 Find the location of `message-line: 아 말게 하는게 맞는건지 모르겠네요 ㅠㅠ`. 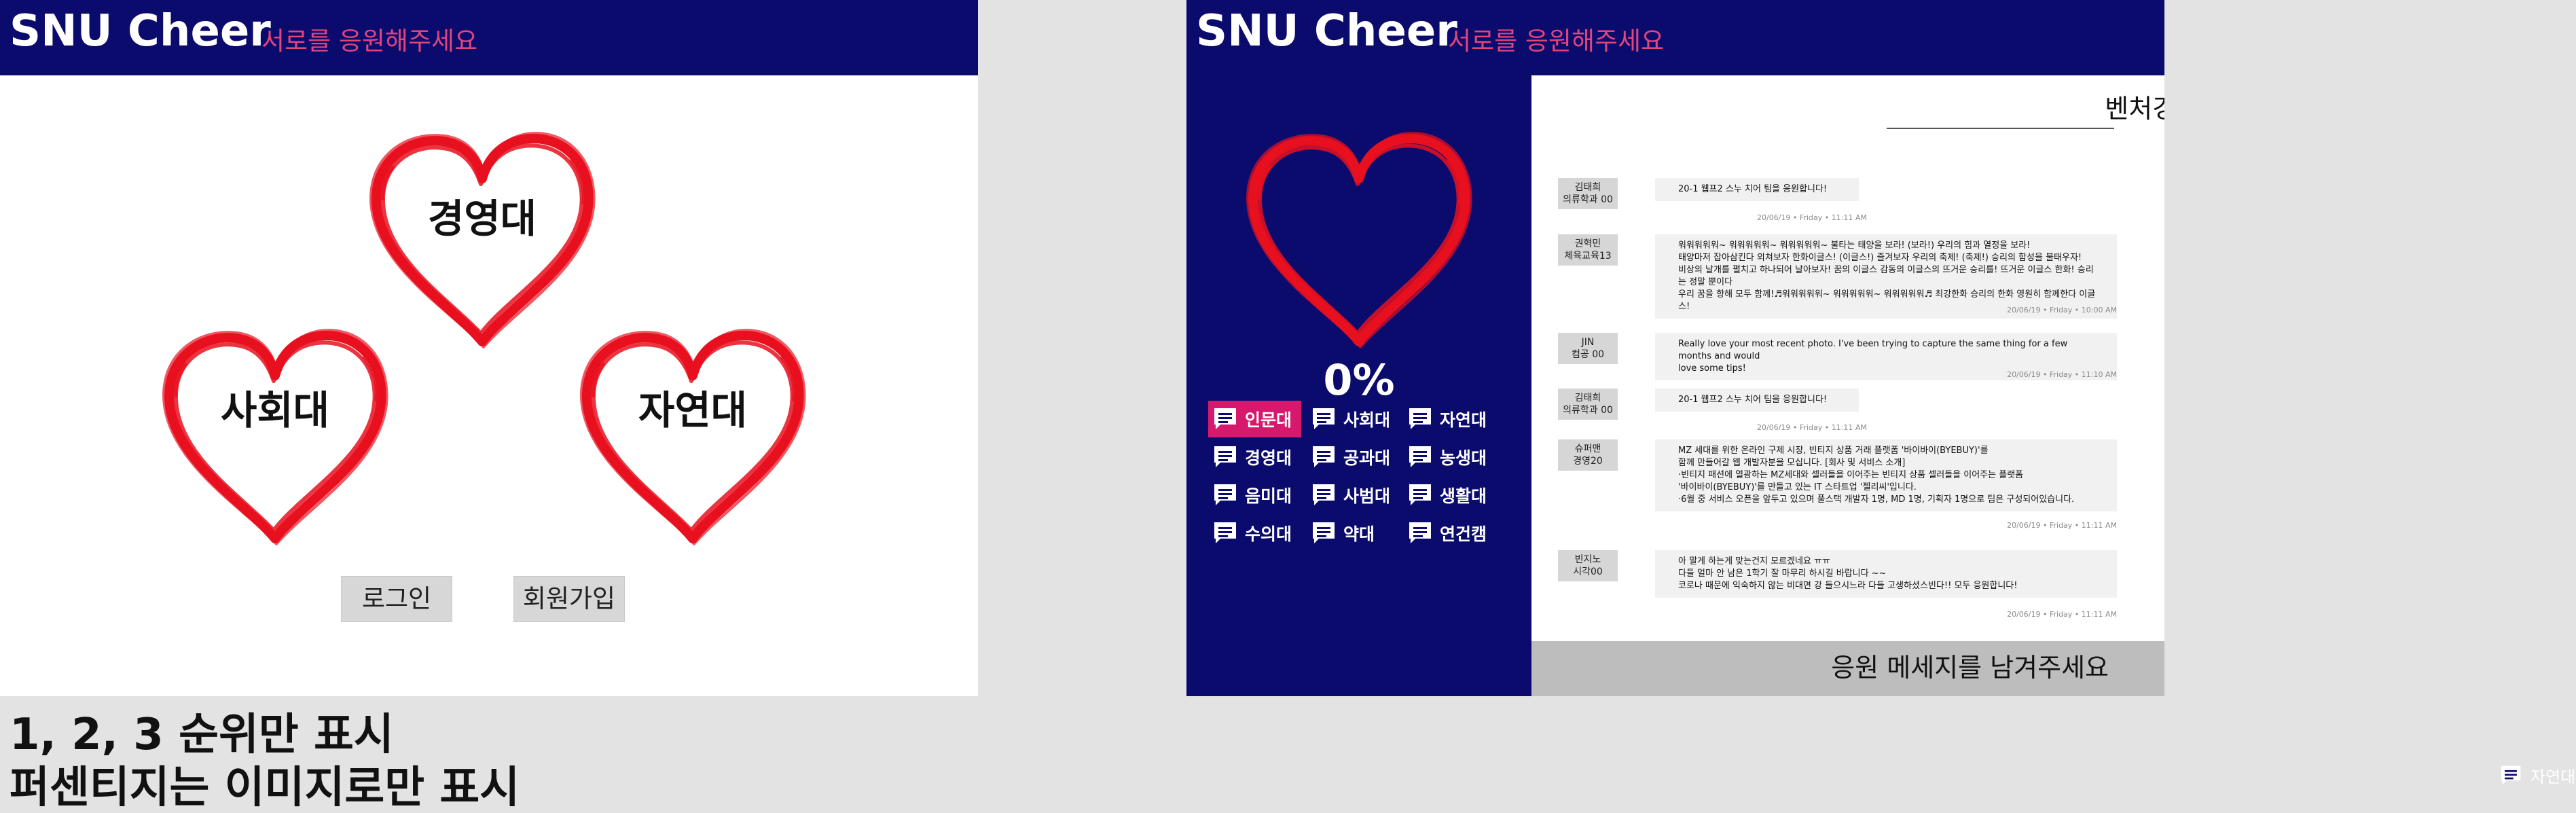

message-line: 아 말게 하는게 맞는건지 모르겠네요 ㅠㅠ is located at coordinates (1754, 561).